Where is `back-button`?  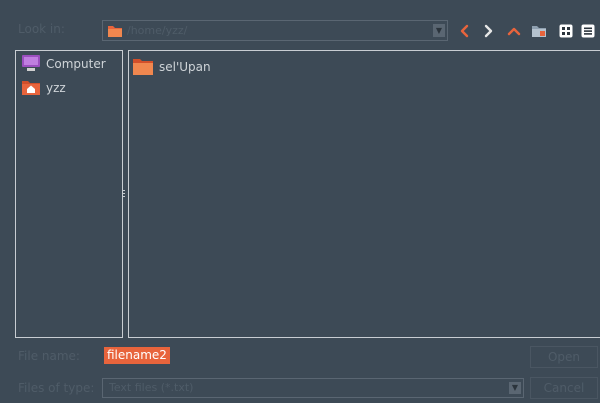
back-button is located at coordinates (464, 31).